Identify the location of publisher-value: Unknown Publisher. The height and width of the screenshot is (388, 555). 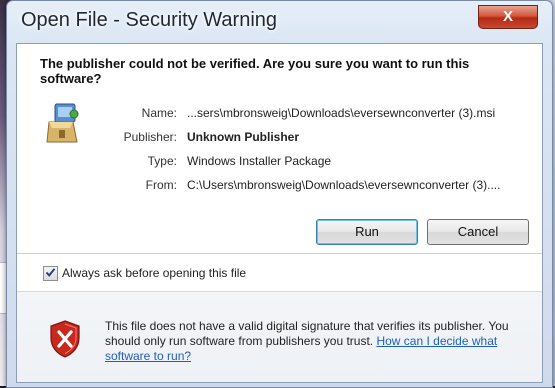
(243, 137).